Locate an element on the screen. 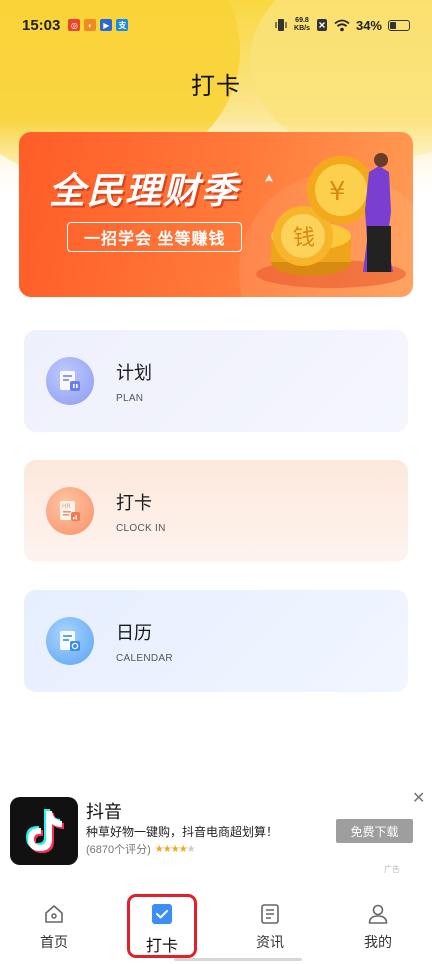 Image resolution: width=432 pixels, height=964 pixels. ad-tag: 广告 is located at coordinates (392, 869).